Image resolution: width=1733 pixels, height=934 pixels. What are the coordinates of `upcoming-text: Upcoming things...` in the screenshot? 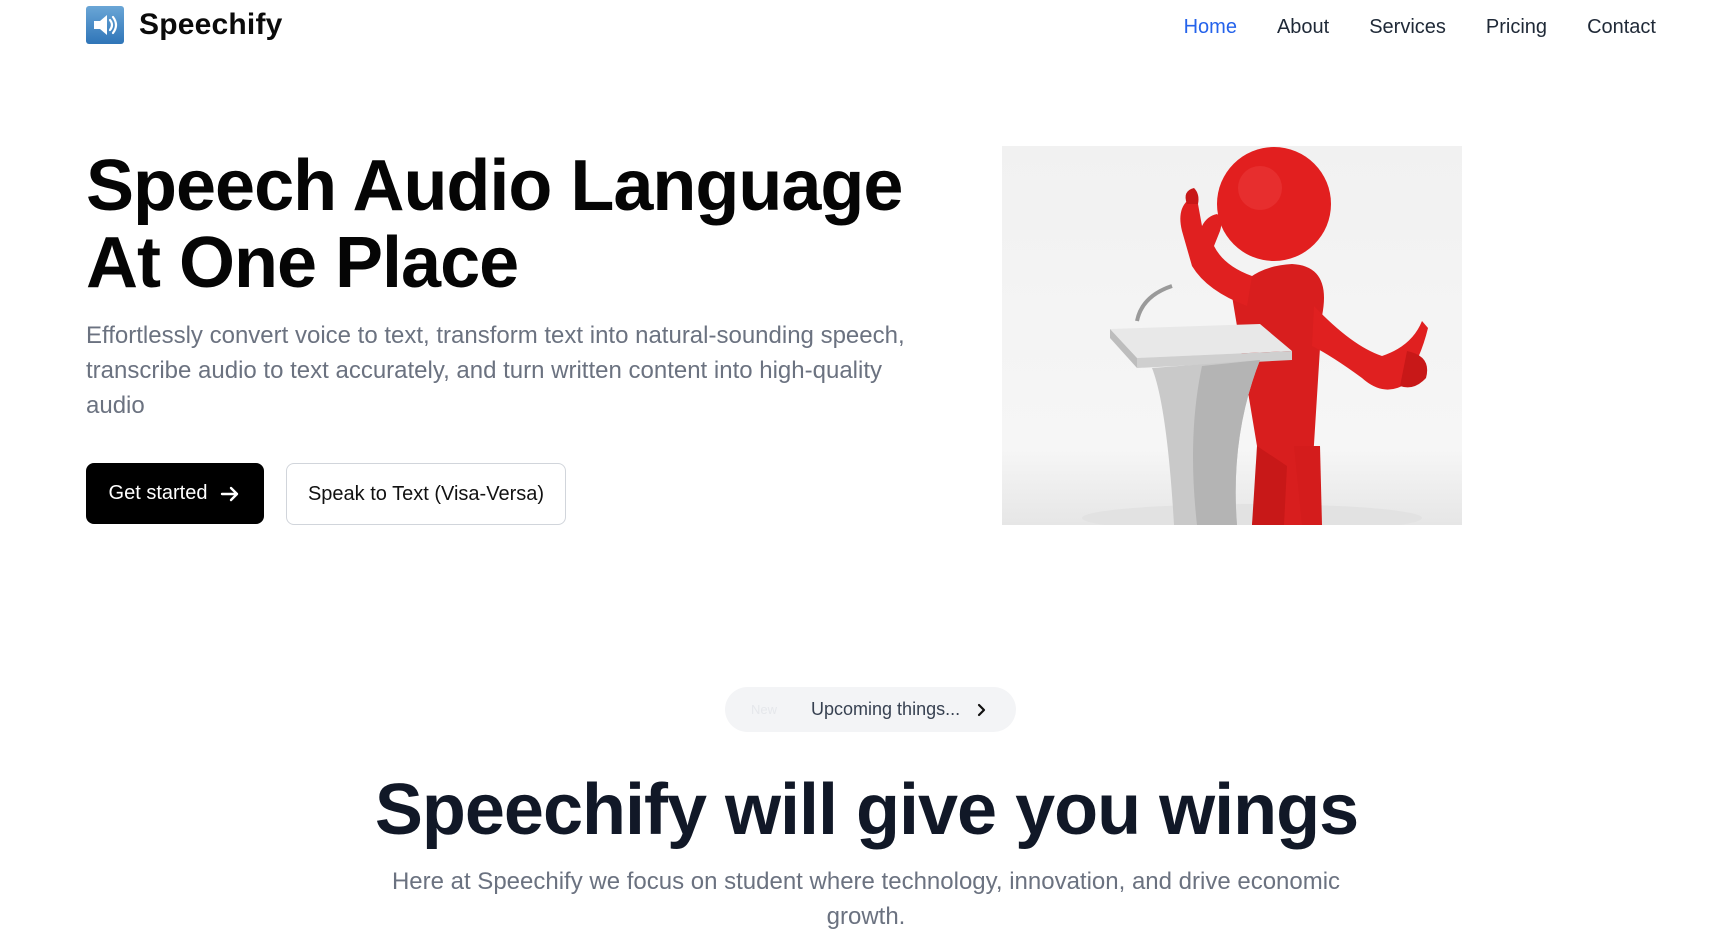 It's located at (886, 709).